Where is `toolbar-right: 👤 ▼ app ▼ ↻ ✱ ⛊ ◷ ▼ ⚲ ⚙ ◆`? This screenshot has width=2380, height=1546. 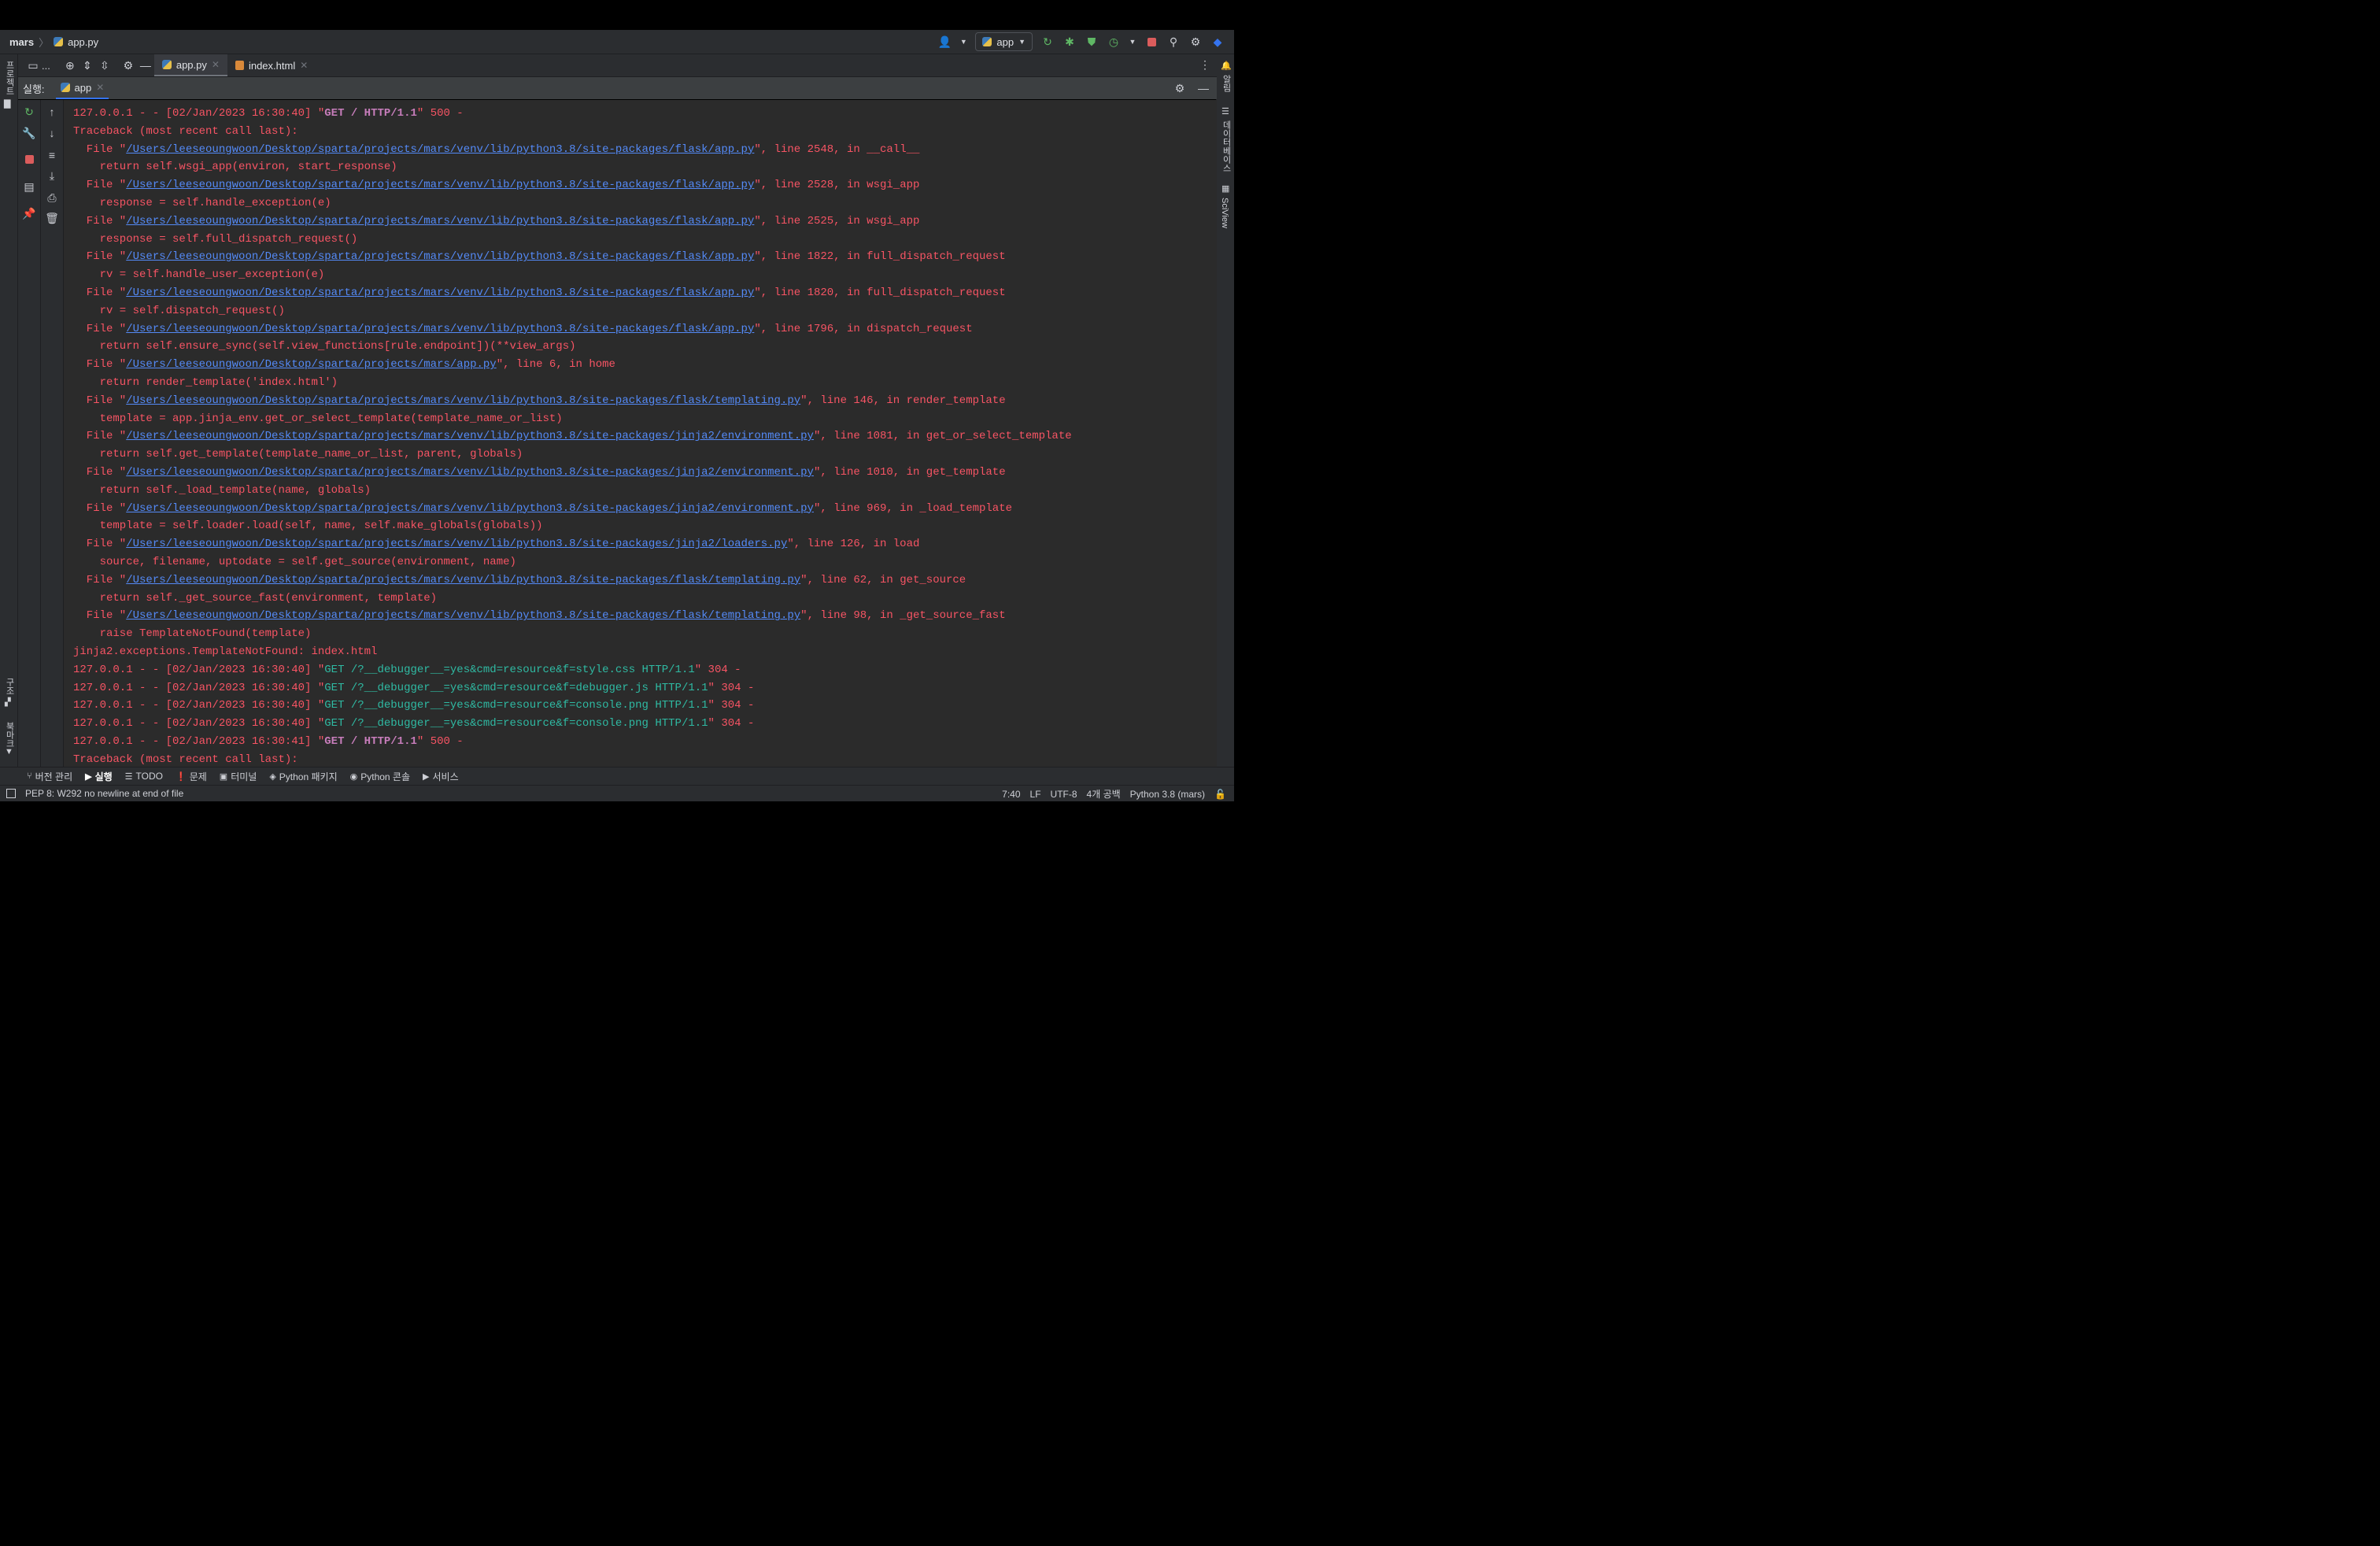 toolbar-right: 👤 ▼ app ▼ ↻ ✱ ⛊ ◷ ▼ ⚲ ⚙ ◆ is located at coordinates (1081, 42).